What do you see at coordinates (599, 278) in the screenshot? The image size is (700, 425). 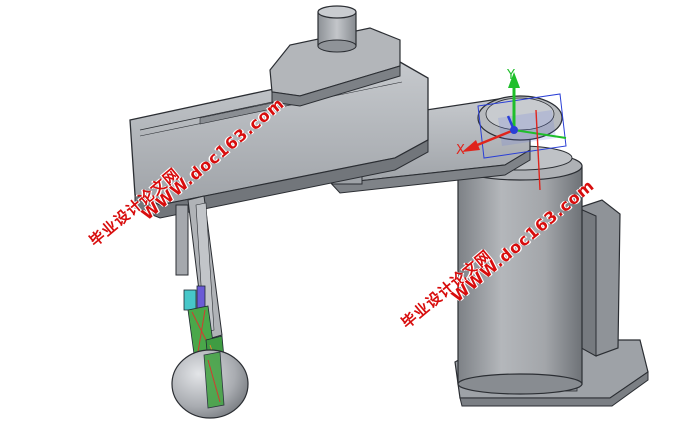 I see `rear-support-plate` at bounding box center [599, 278].